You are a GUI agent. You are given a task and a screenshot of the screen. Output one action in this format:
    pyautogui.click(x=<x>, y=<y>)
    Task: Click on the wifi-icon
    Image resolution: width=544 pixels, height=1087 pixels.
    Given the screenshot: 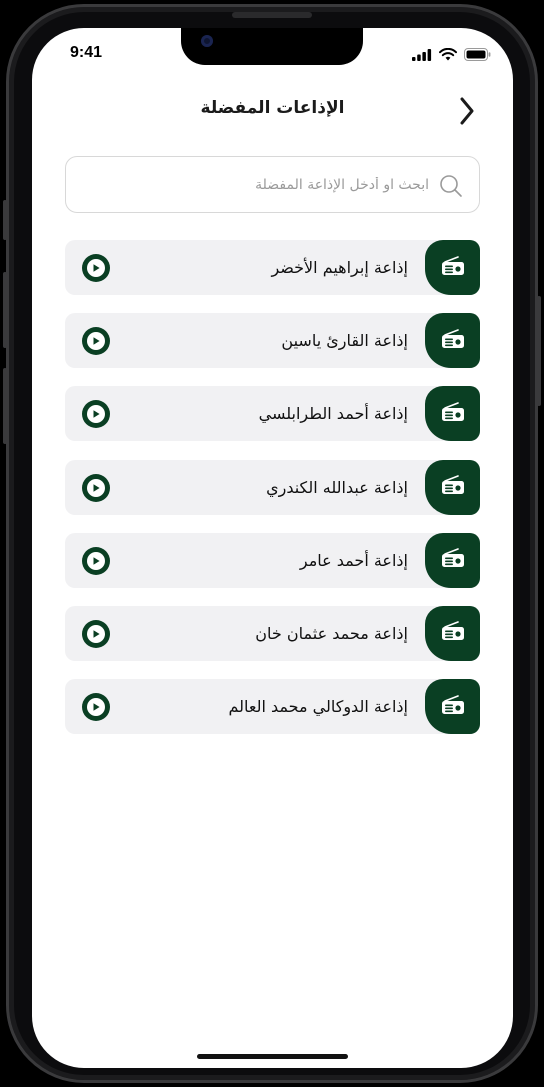 What is the action you would take?
    pyautogui.click(x=448, y=55)
    